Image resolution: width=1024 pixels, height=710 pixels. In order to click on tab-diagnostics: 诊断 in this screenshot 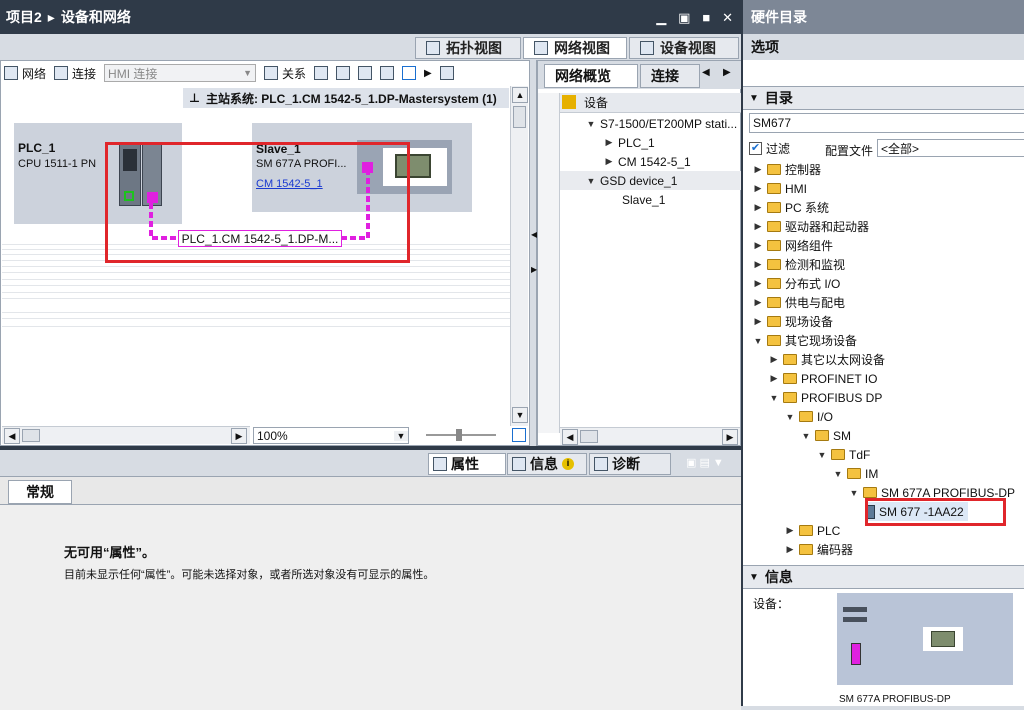, I will do `click(630, 464)`.